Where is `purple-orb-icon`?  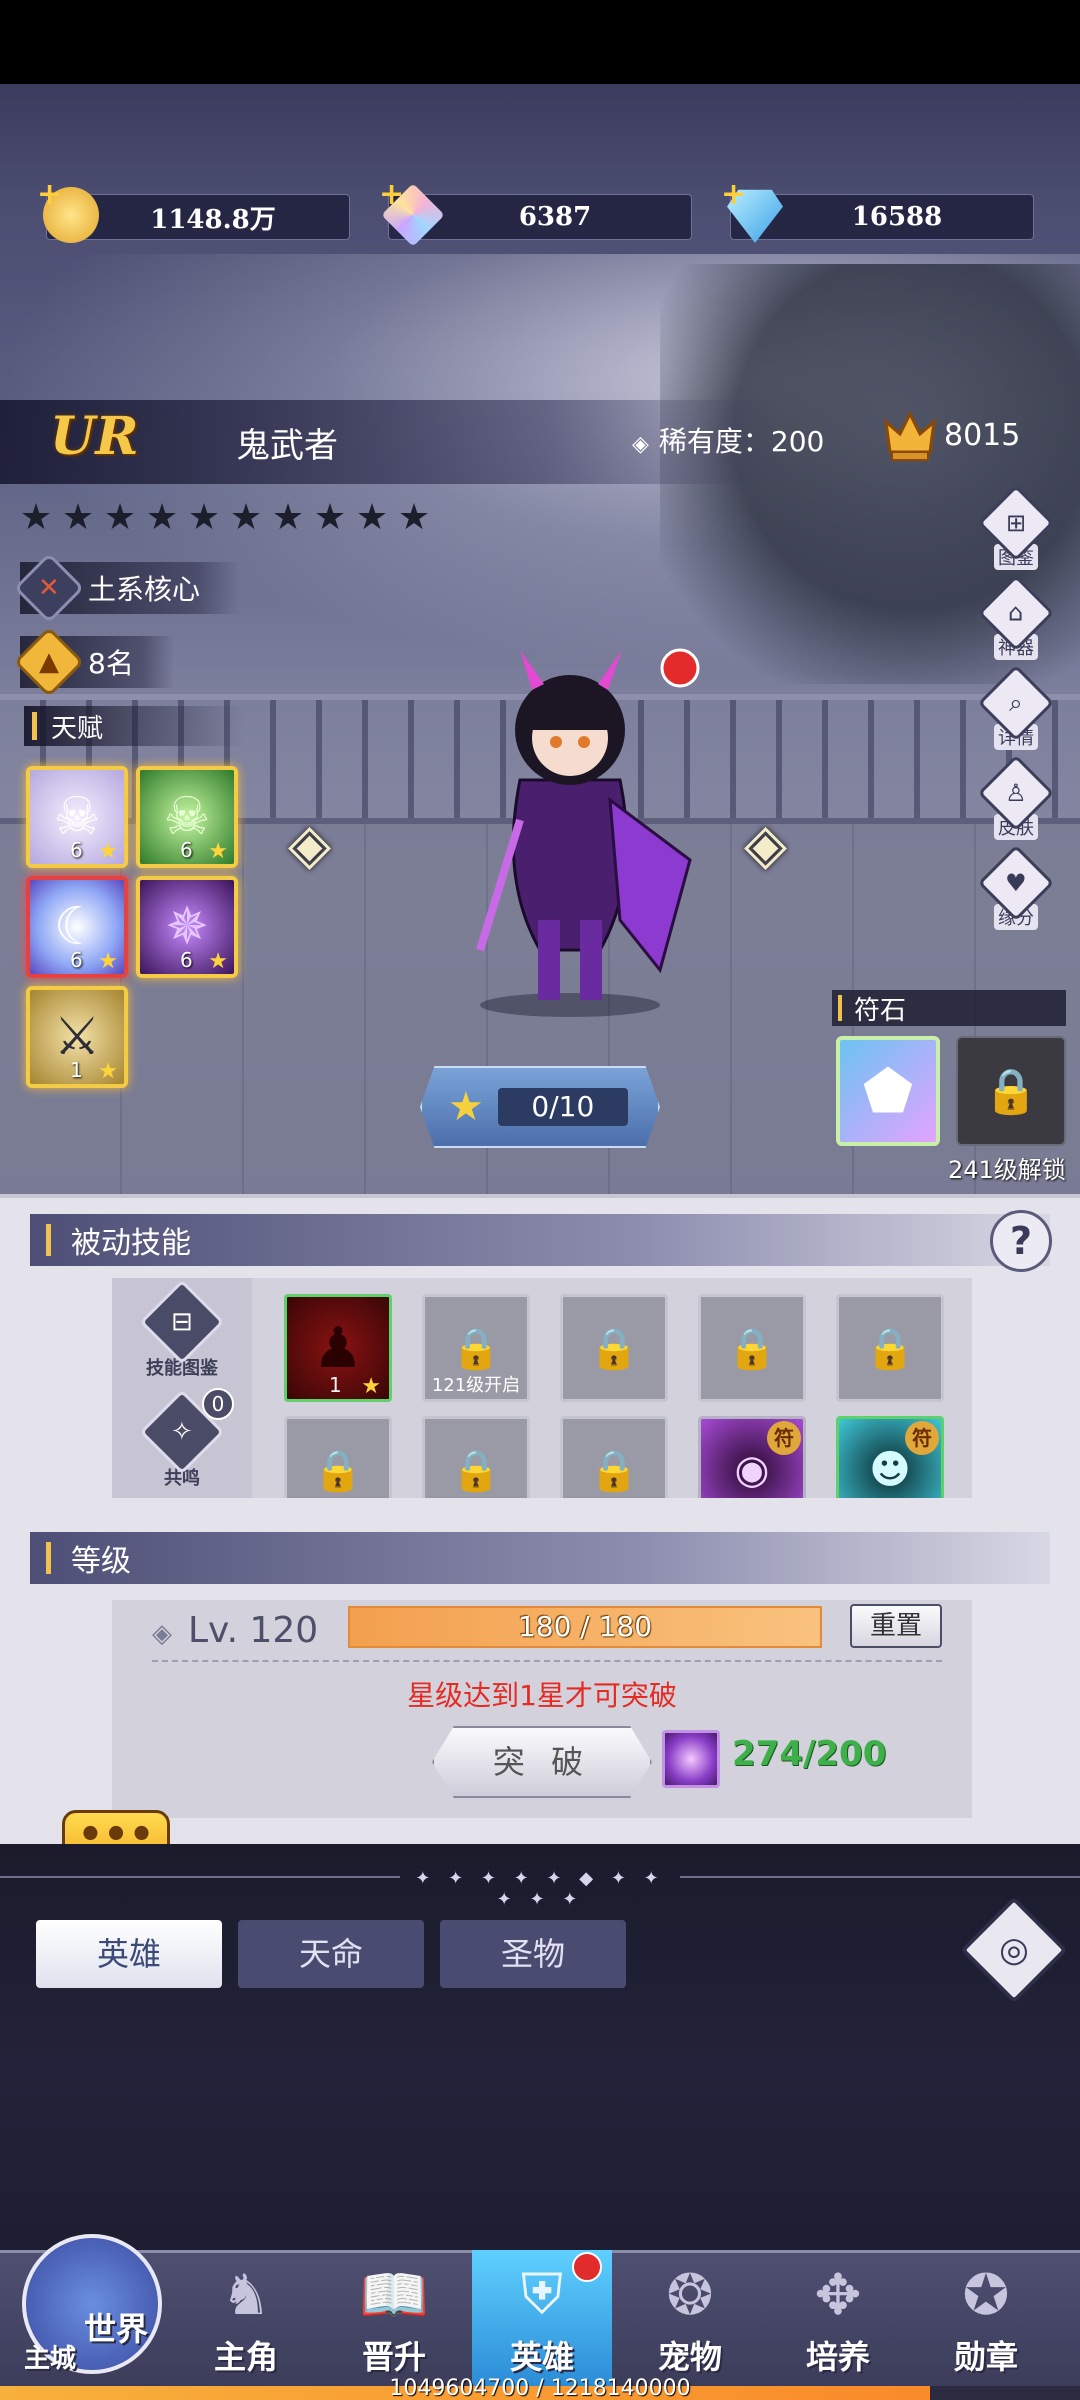
purple-orb-icon is located at coordinates (691, 1759).